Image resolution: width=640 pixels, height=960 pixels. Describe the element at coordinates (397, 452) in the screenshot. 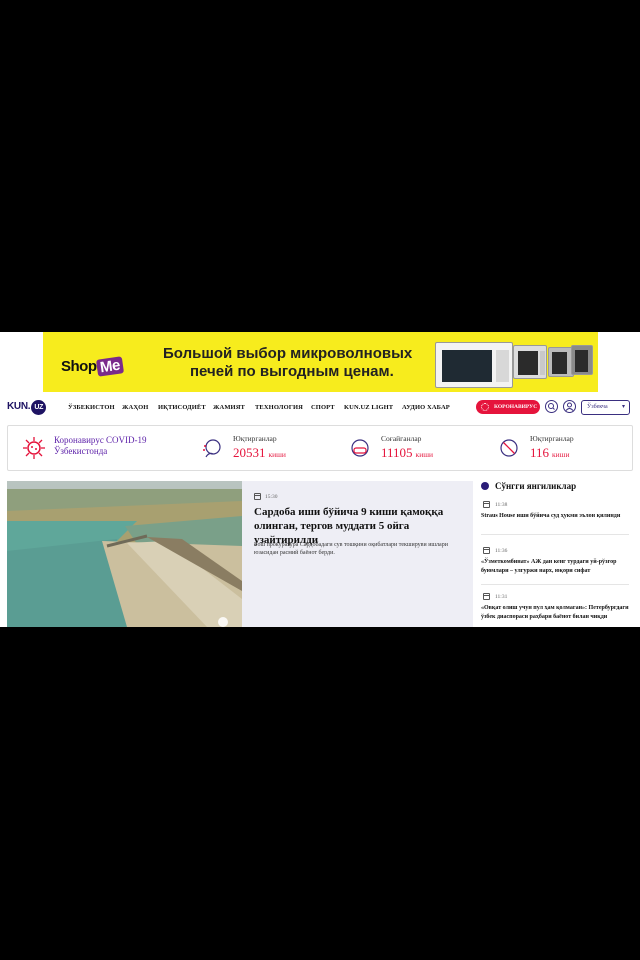

I see `stat-recovered-value: 11105` at that location.